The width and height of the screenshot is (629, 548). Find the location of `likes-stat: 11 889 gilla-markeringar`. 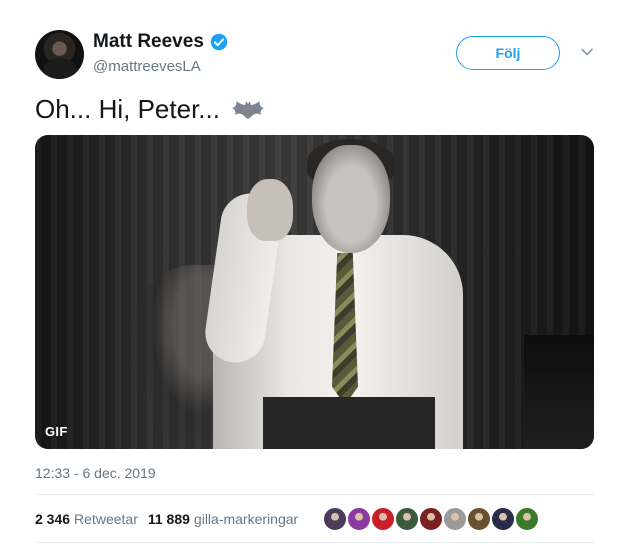

likes-stat: 11 889 gilla-markeringar is located at coordinates (223, 519).